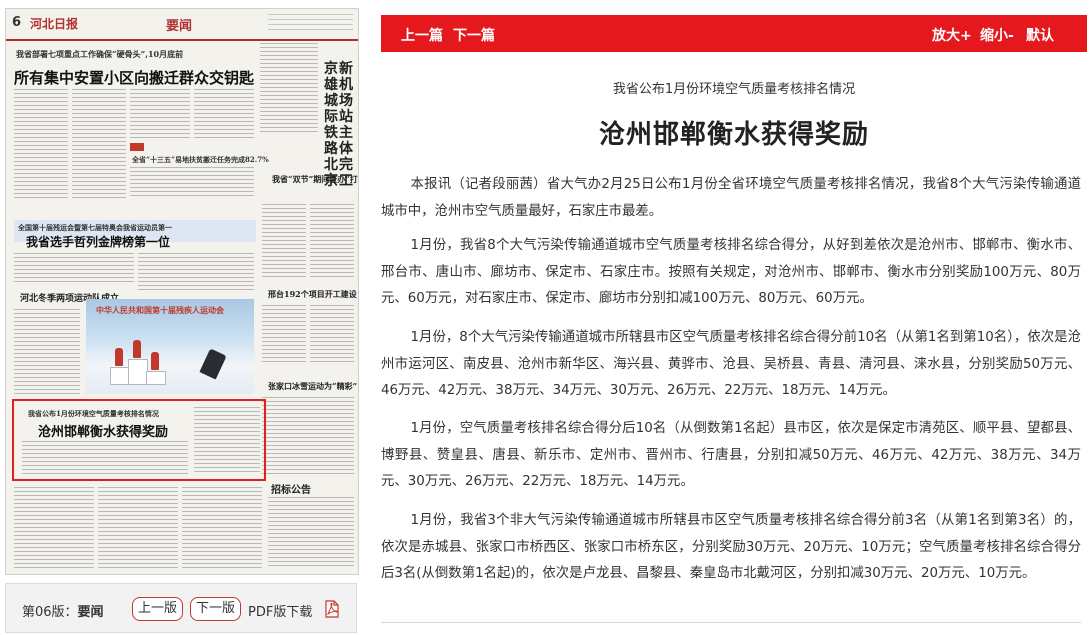 The image size is (1092, 635). I want to click on pdf-download-link: PDF版下载, so click(280, 610).